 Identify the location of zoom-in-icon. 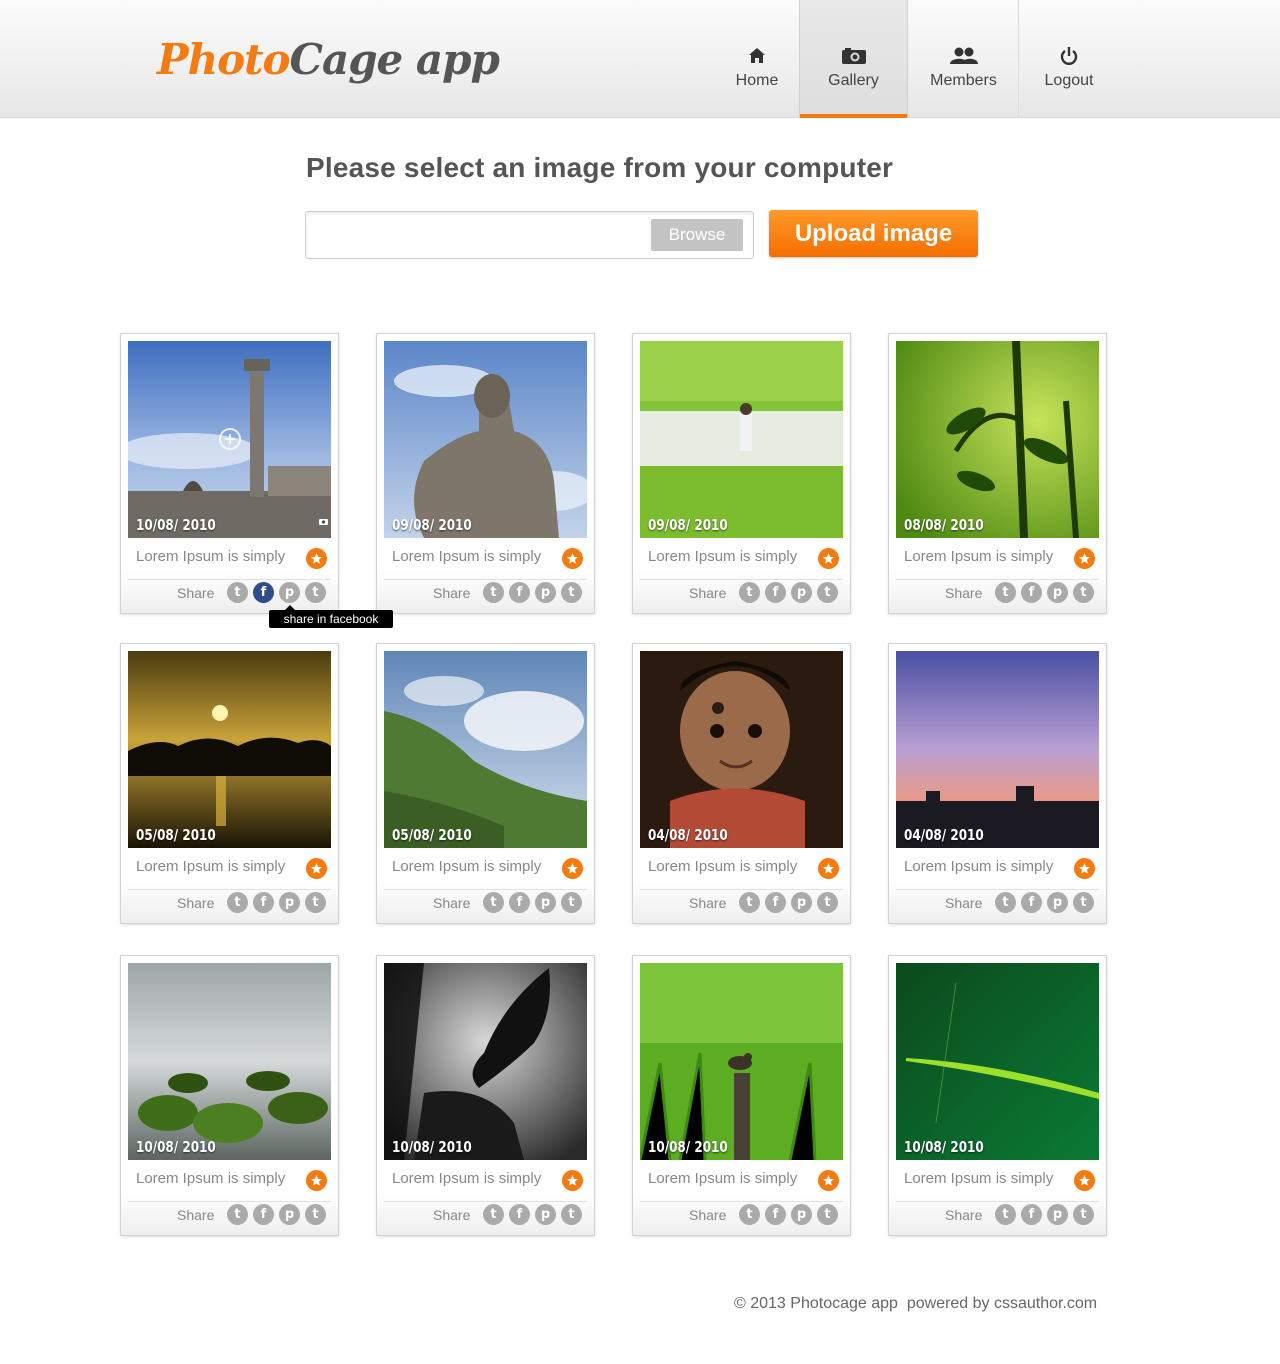
(230, 441).